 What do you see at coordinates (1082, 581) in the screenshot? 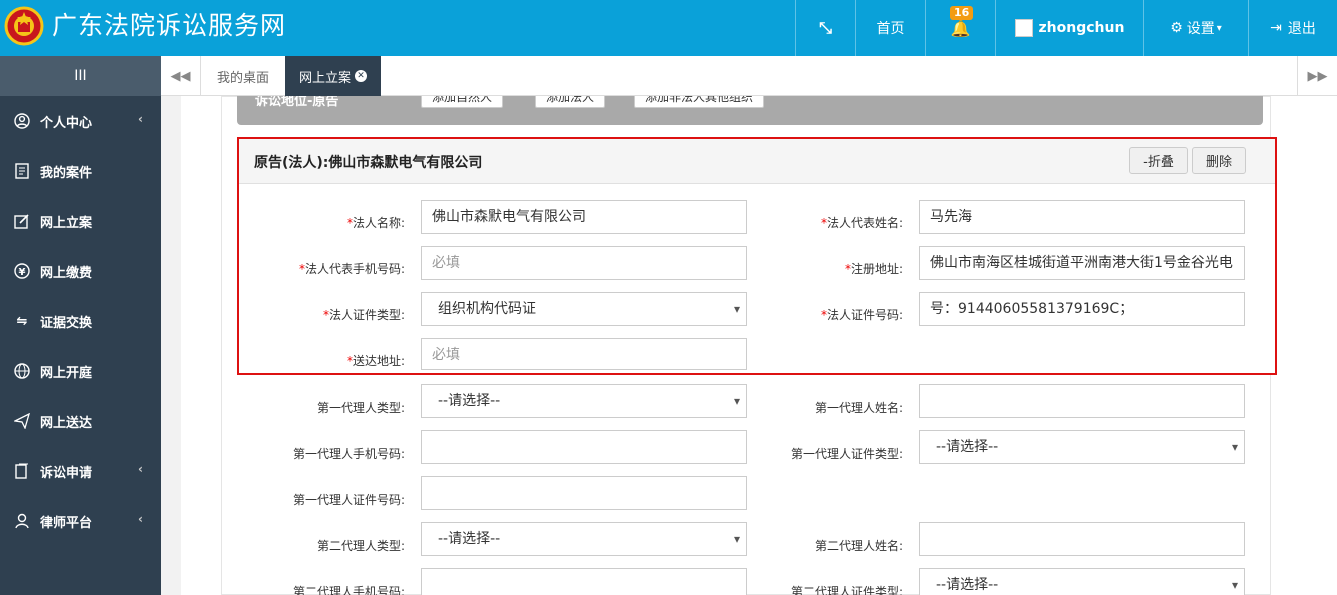
I see `agent2-cert-type-select: --请选择--` at bounding box center [1082, 581].